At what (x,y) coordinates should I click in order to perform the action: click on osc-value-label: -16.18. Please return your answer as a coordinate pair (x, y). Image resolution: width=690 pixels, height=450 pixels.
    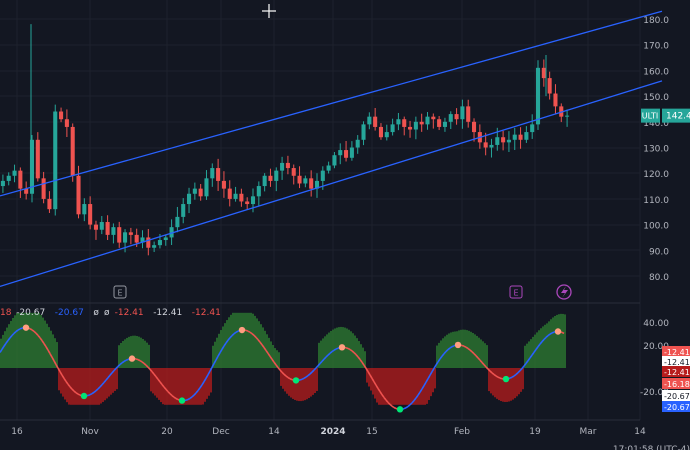
    Looking at the image, I should click on (677, 384).